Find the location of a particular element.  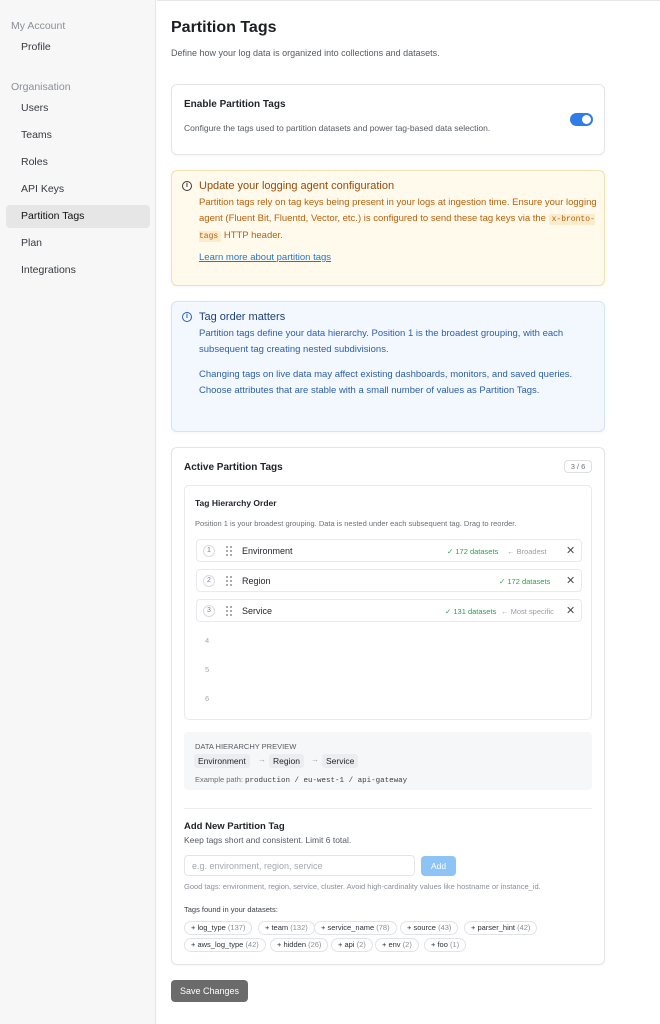

sidebar-section-organisation: Organisation is located at coordinates (41, 87).